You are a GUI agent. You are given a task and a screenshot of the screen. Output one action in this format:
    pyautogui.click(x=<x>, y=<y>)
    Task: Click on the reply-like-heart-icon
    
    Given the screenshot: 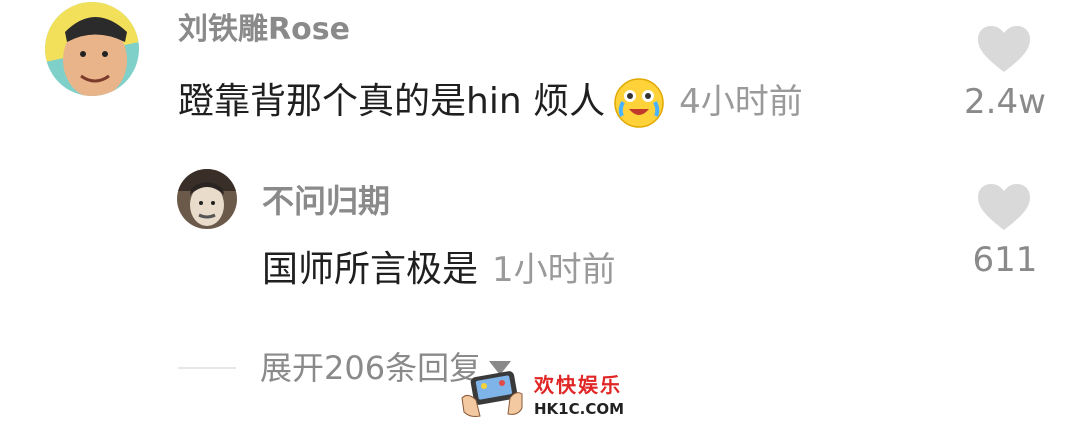 What is the action you would take?
    pyautogui.click(x=1004, y=207)
    